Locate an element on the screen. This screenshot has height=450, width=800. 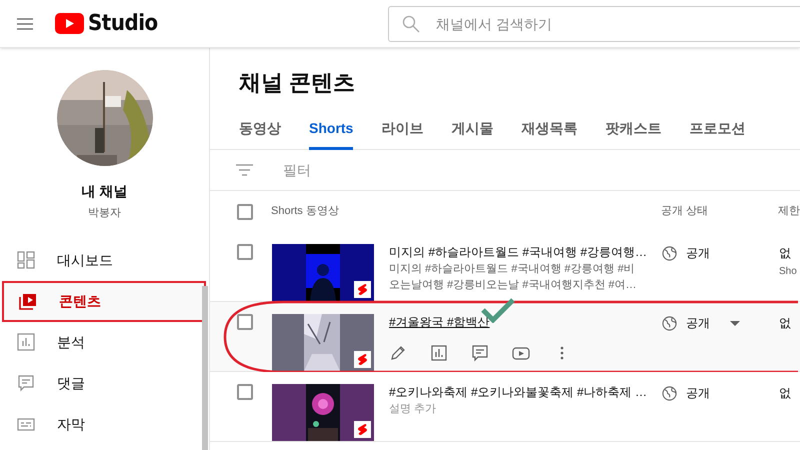
menu-icon is located at coordinates (25, 24).